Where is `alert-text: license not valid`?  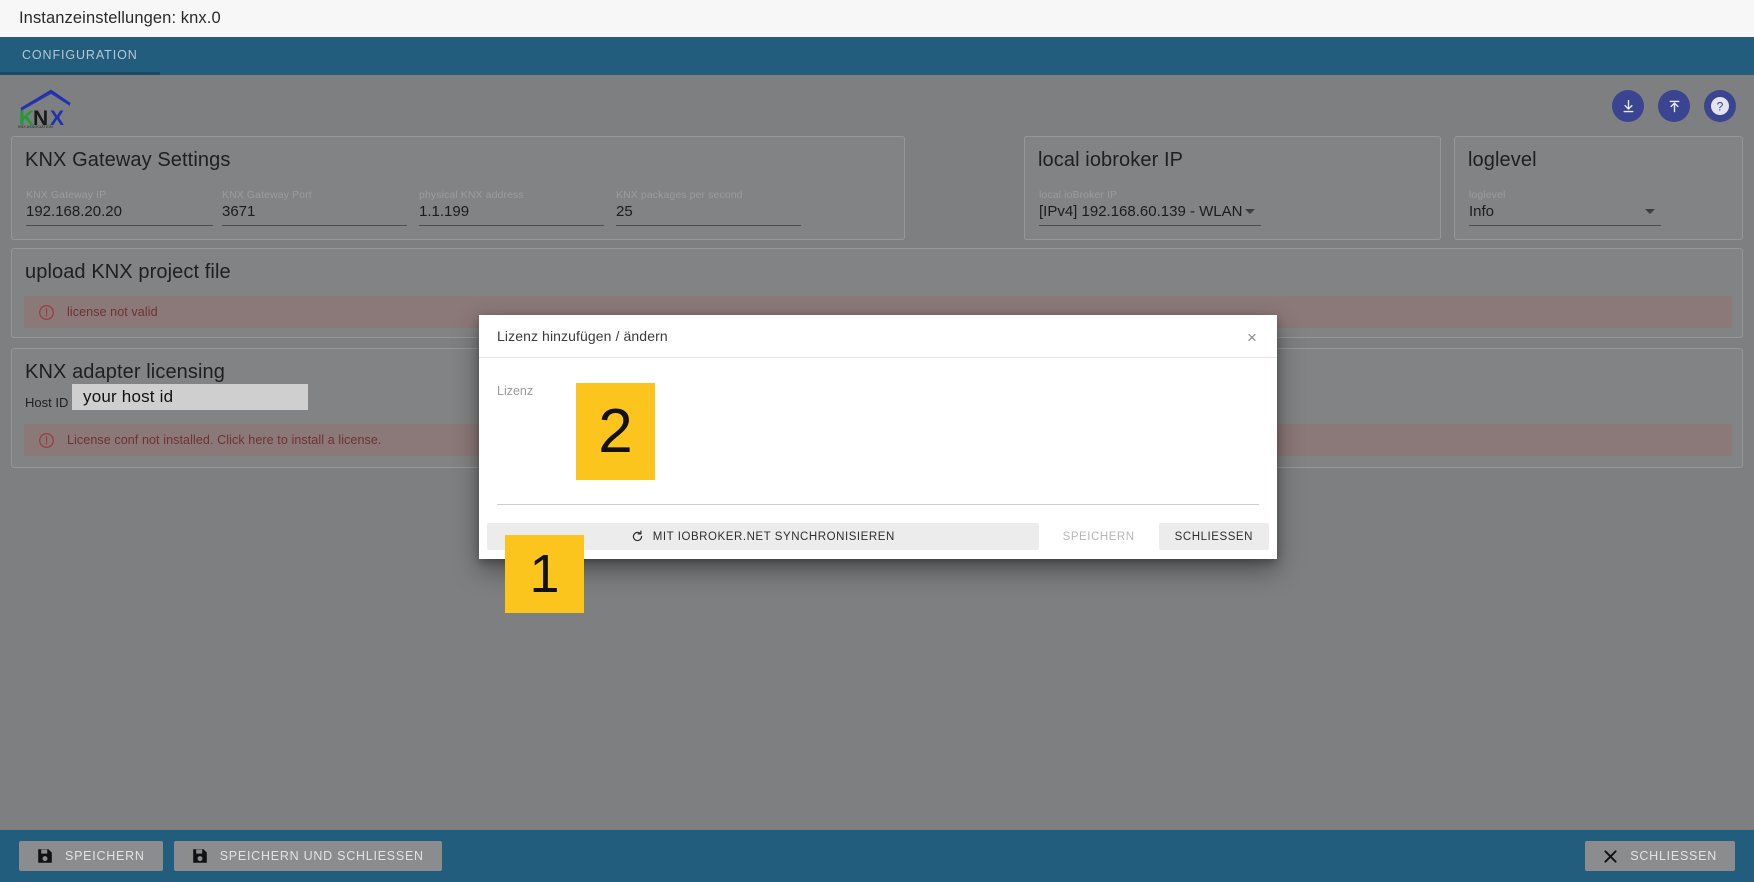
alert-text: license not valid is located at coordinates (112, 312).